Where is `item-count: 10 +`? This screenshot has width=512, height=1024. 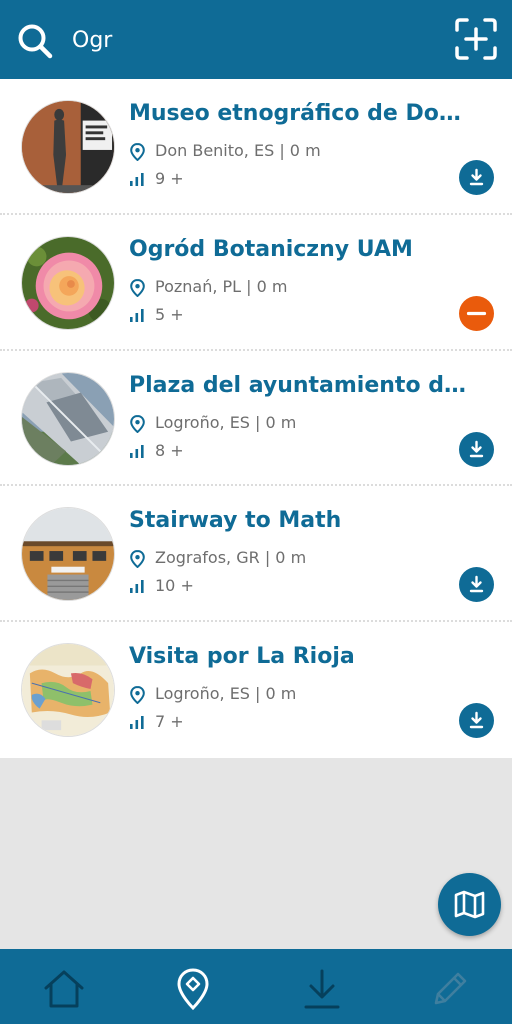 item-count: 10 + is located at coordinates (174, 586).